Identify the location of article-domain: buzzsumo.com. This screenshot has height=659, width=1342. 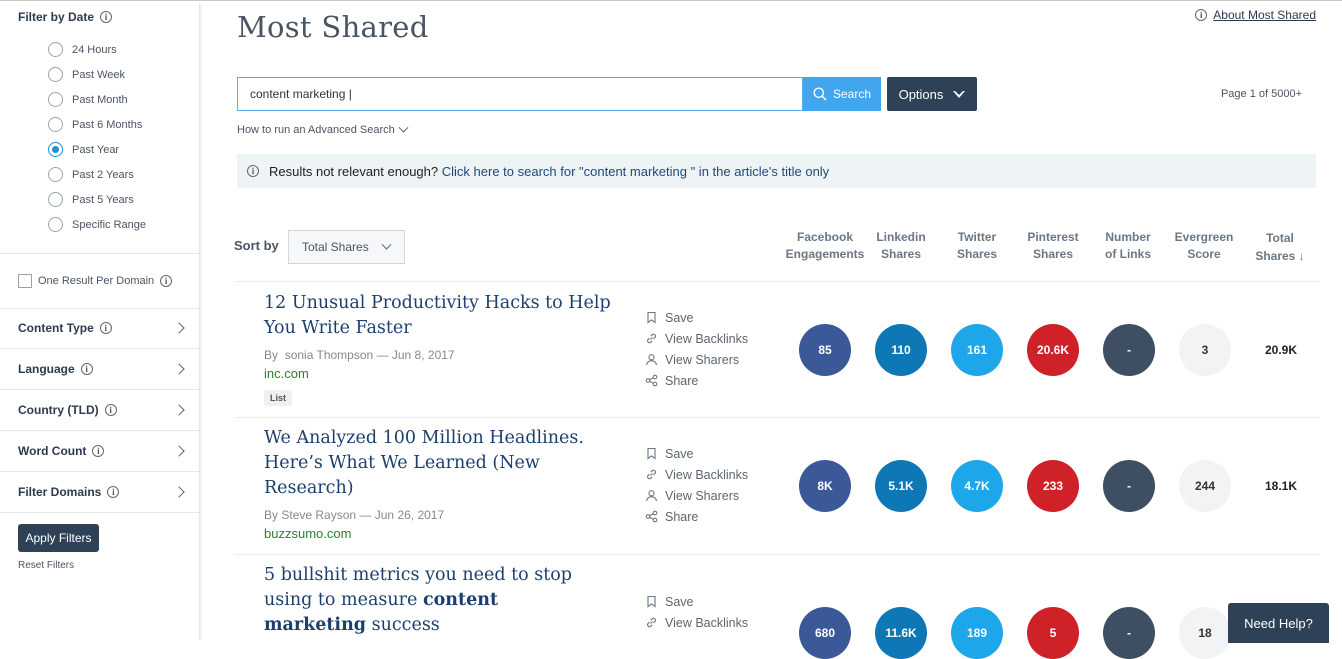
(307, 533).